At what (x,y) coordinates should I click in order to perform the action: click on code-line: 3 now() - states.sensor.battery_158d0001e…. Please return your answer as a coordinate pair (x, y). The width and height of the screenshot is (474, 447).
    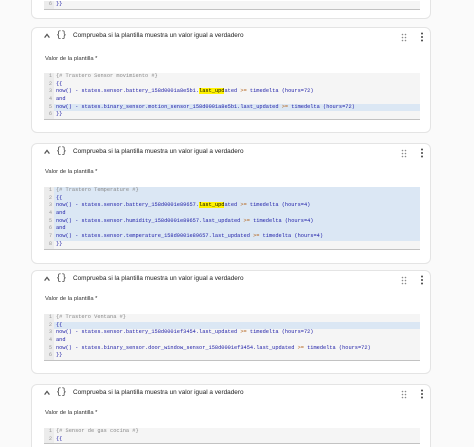
    Looking at the image, I should click on (232, 206).